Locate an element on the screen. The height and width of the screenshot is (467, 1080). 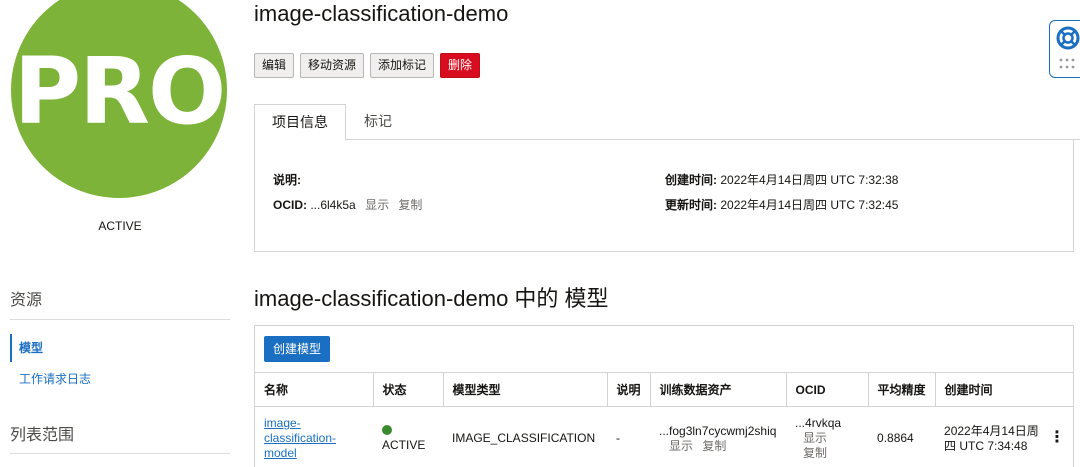
created-field: 创建时间: 2022年4月14日周四 UTC 7:32:38 is located at coordinates (781, 179).